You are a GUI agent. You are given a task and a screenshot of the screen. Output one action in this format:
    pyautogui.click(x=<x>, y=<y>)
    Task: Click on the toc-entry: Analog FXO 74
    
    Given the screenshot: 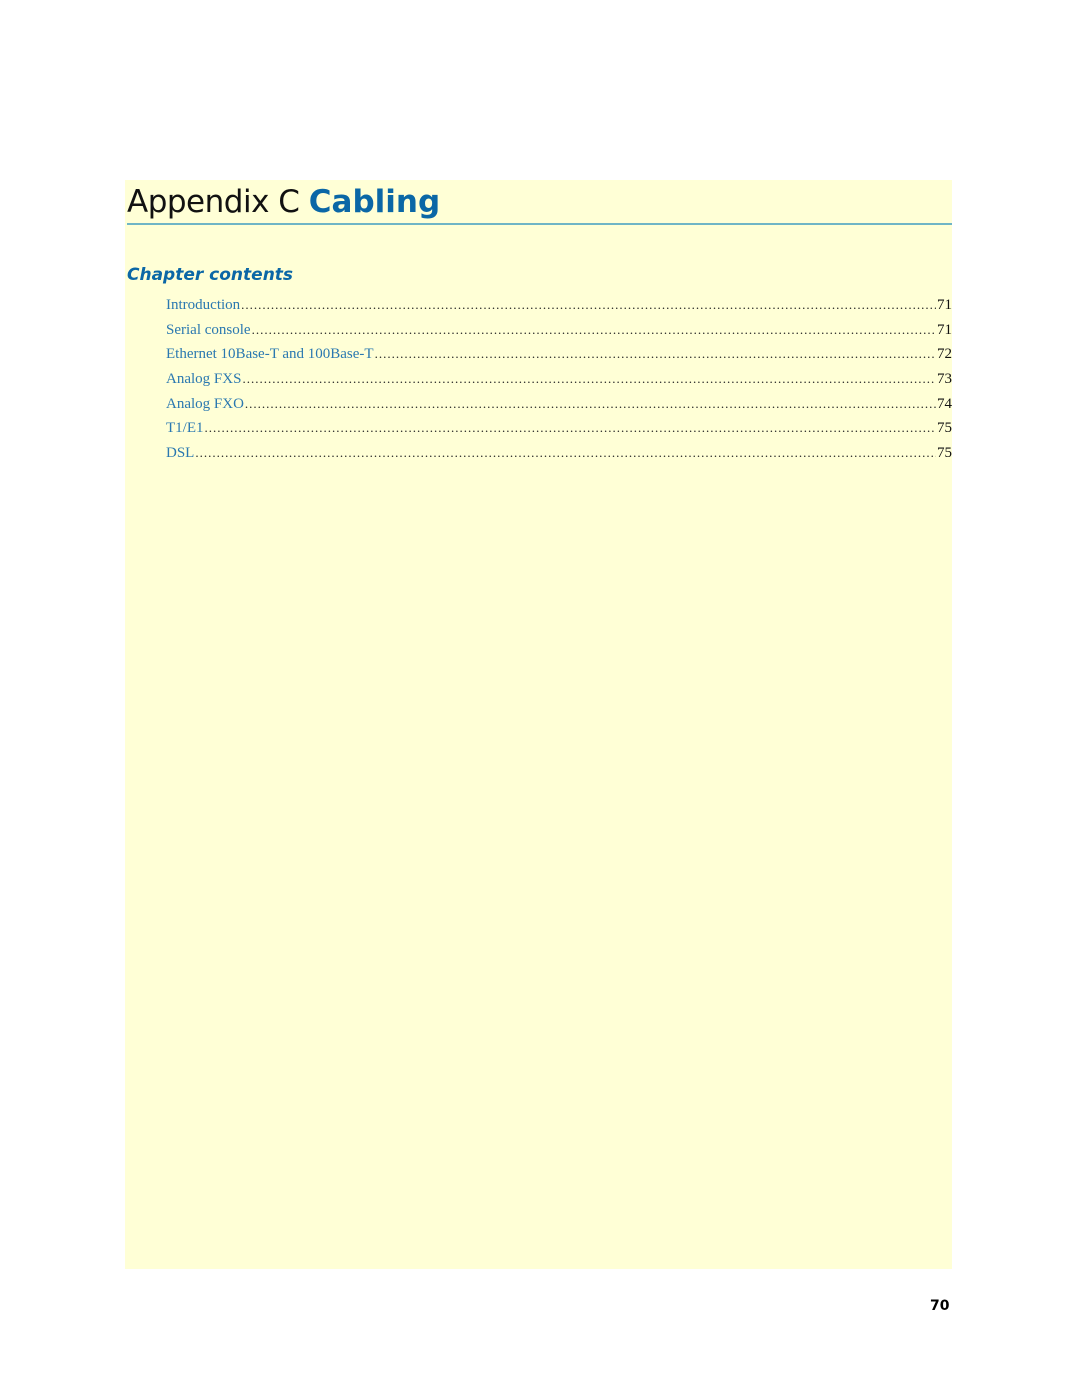 What is the action you would take?
    pyautogui.click(x=559, y=405)
    